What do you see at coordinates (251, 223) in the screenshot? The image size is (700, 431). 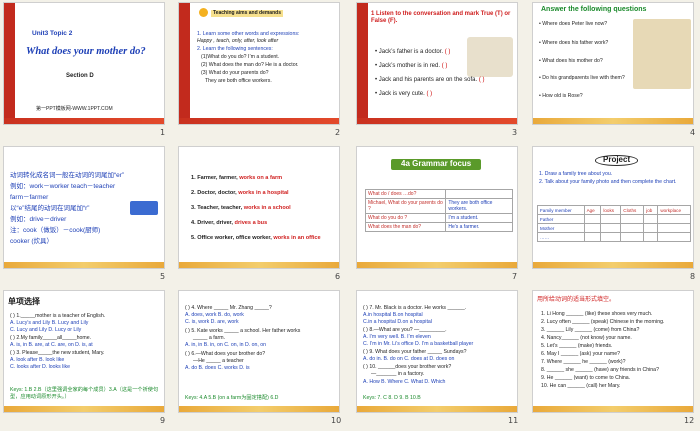 I see `chant-place: drives a bus` at bounding box center [251, 223].